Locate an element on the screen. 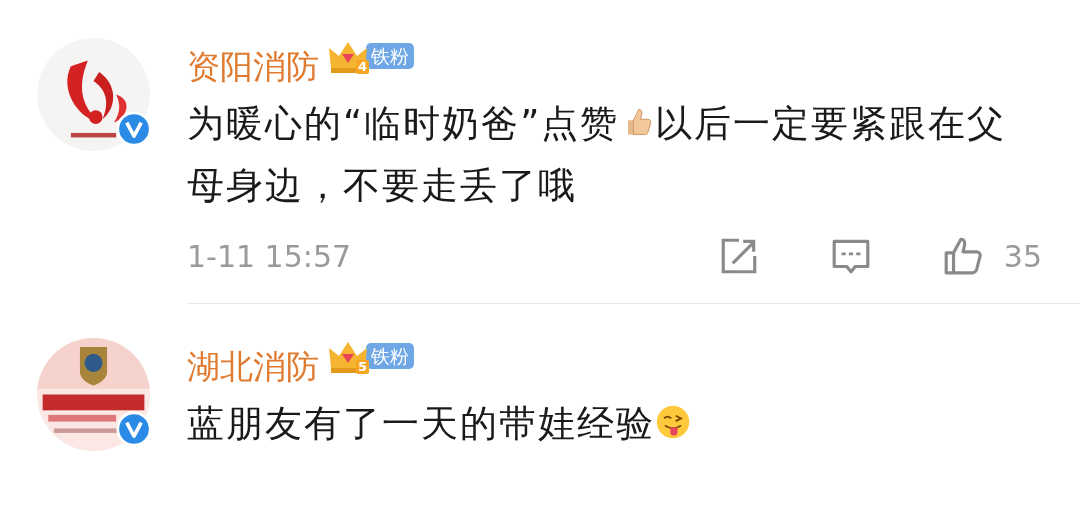 Image resolution: width=1080 pixels, height=507 pixels. user-name: 资阳消防 is located at coordinates (253, 66).